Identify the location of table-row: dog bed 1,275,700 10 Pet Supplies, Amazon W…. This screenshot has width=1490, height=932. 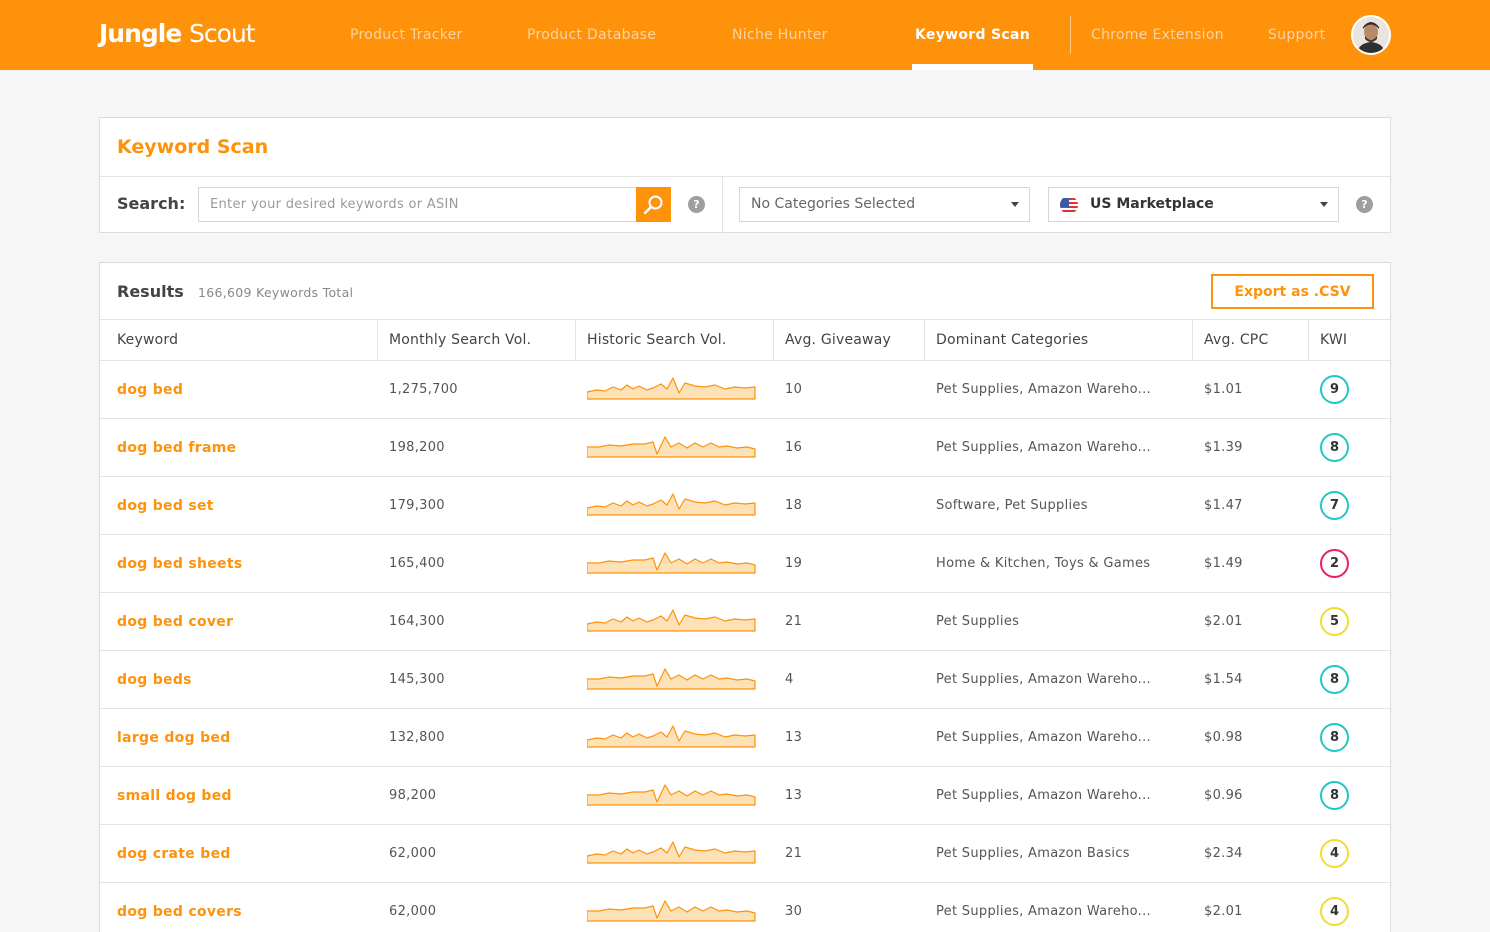
(745, 390).